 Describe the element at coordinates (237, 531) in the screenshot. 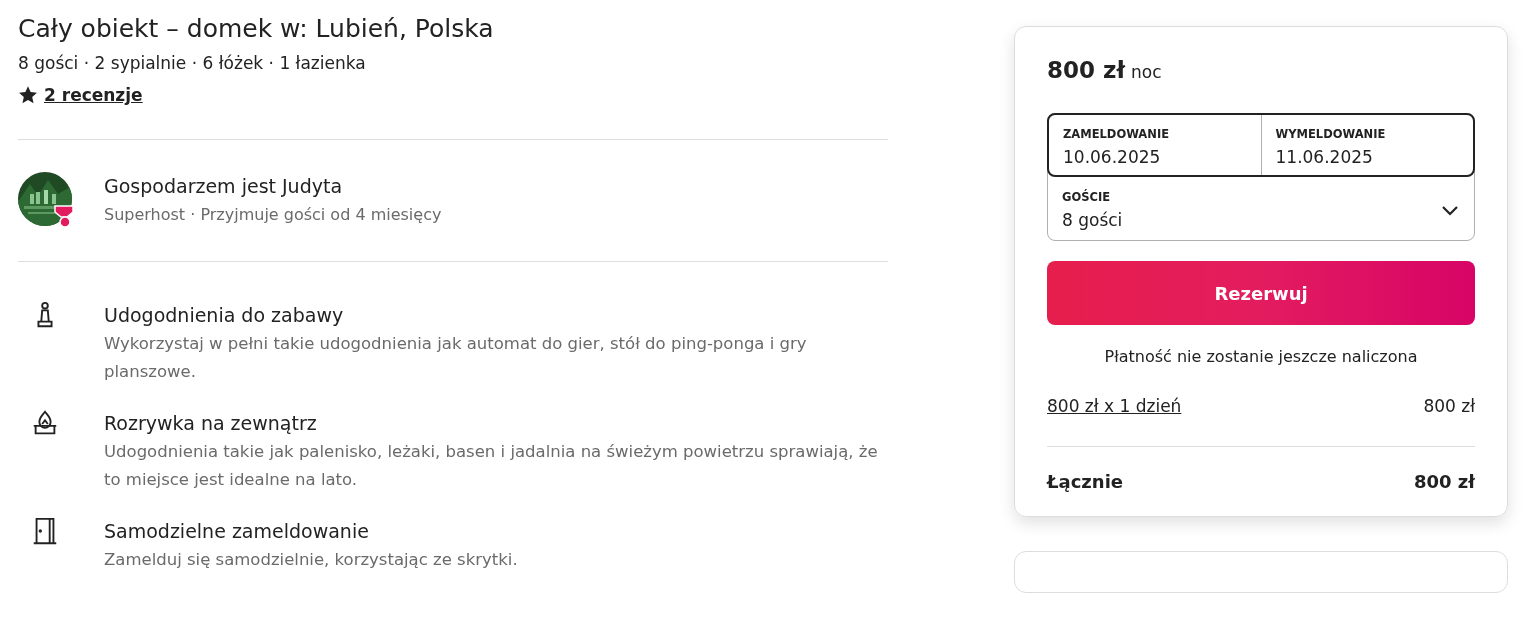

I see `feature-title: Samodzielne zameldowanie` at that location.